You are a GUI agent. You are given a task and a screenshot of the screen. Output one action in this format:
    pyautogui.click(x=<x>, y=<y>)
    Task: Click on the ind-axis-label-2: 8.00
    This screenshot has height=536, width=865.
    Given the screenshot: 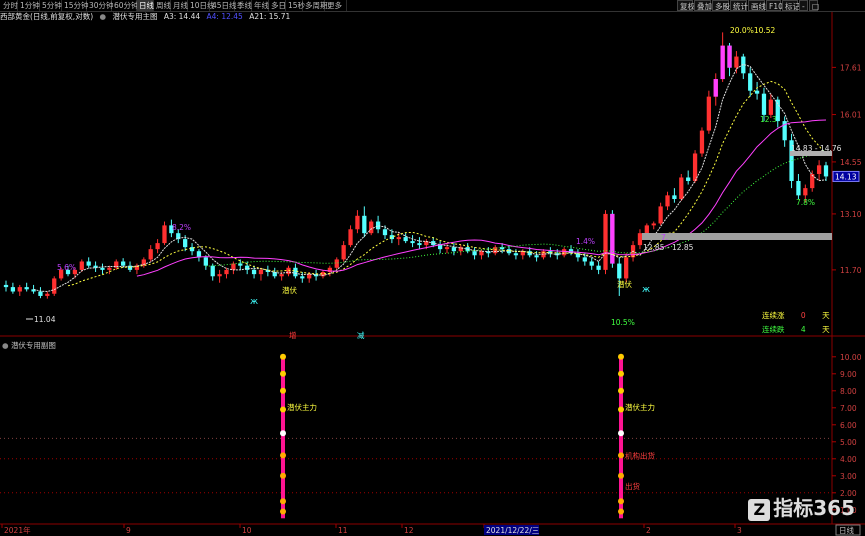 What is the action you would take?
    pyautogui.click(x=848, y=391)
    